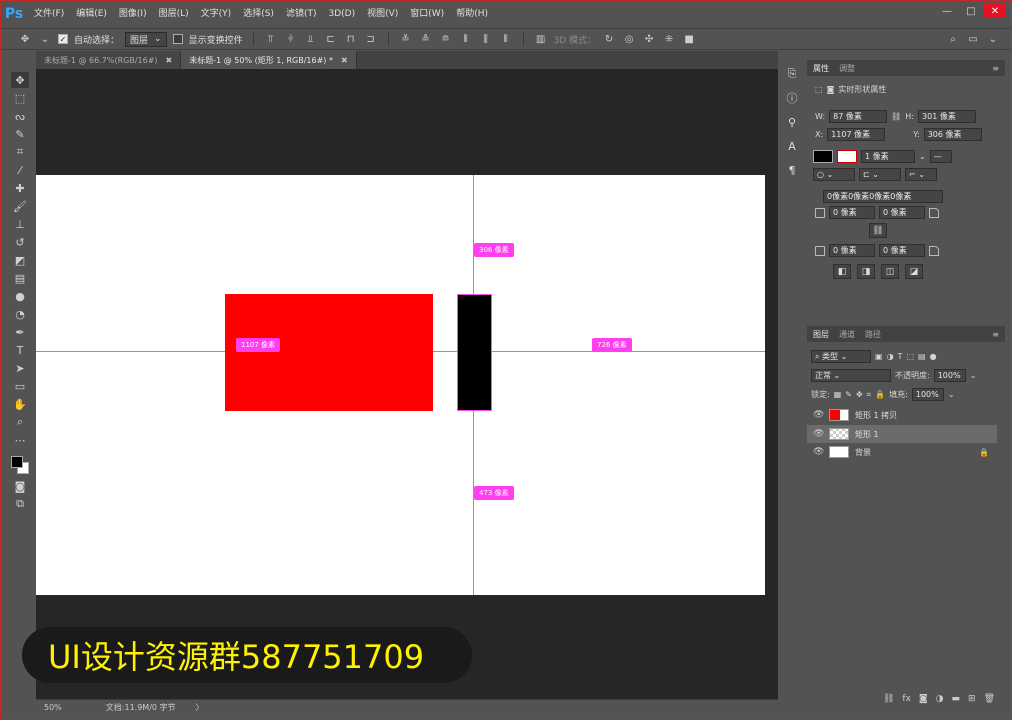 The image size is (1012, 720). Describe the element at coordinates (291, 39) in the screenshot. I see `align-vcenter-icon: ⫩` at that location.